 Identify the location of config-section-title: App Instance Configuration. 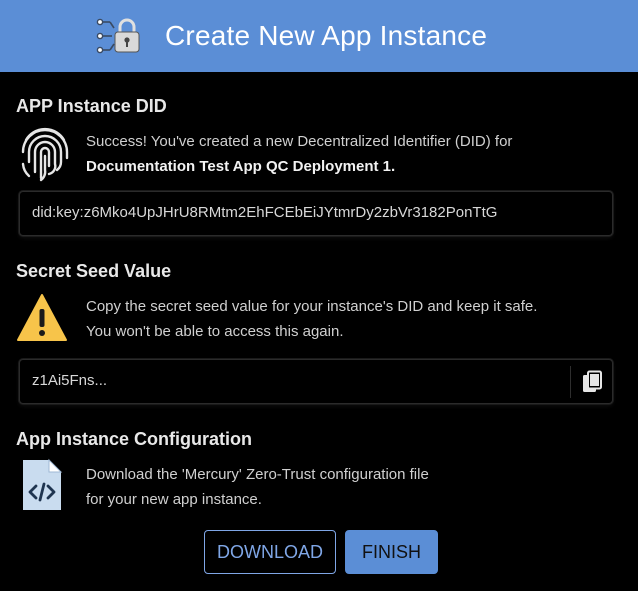
(134, 439).